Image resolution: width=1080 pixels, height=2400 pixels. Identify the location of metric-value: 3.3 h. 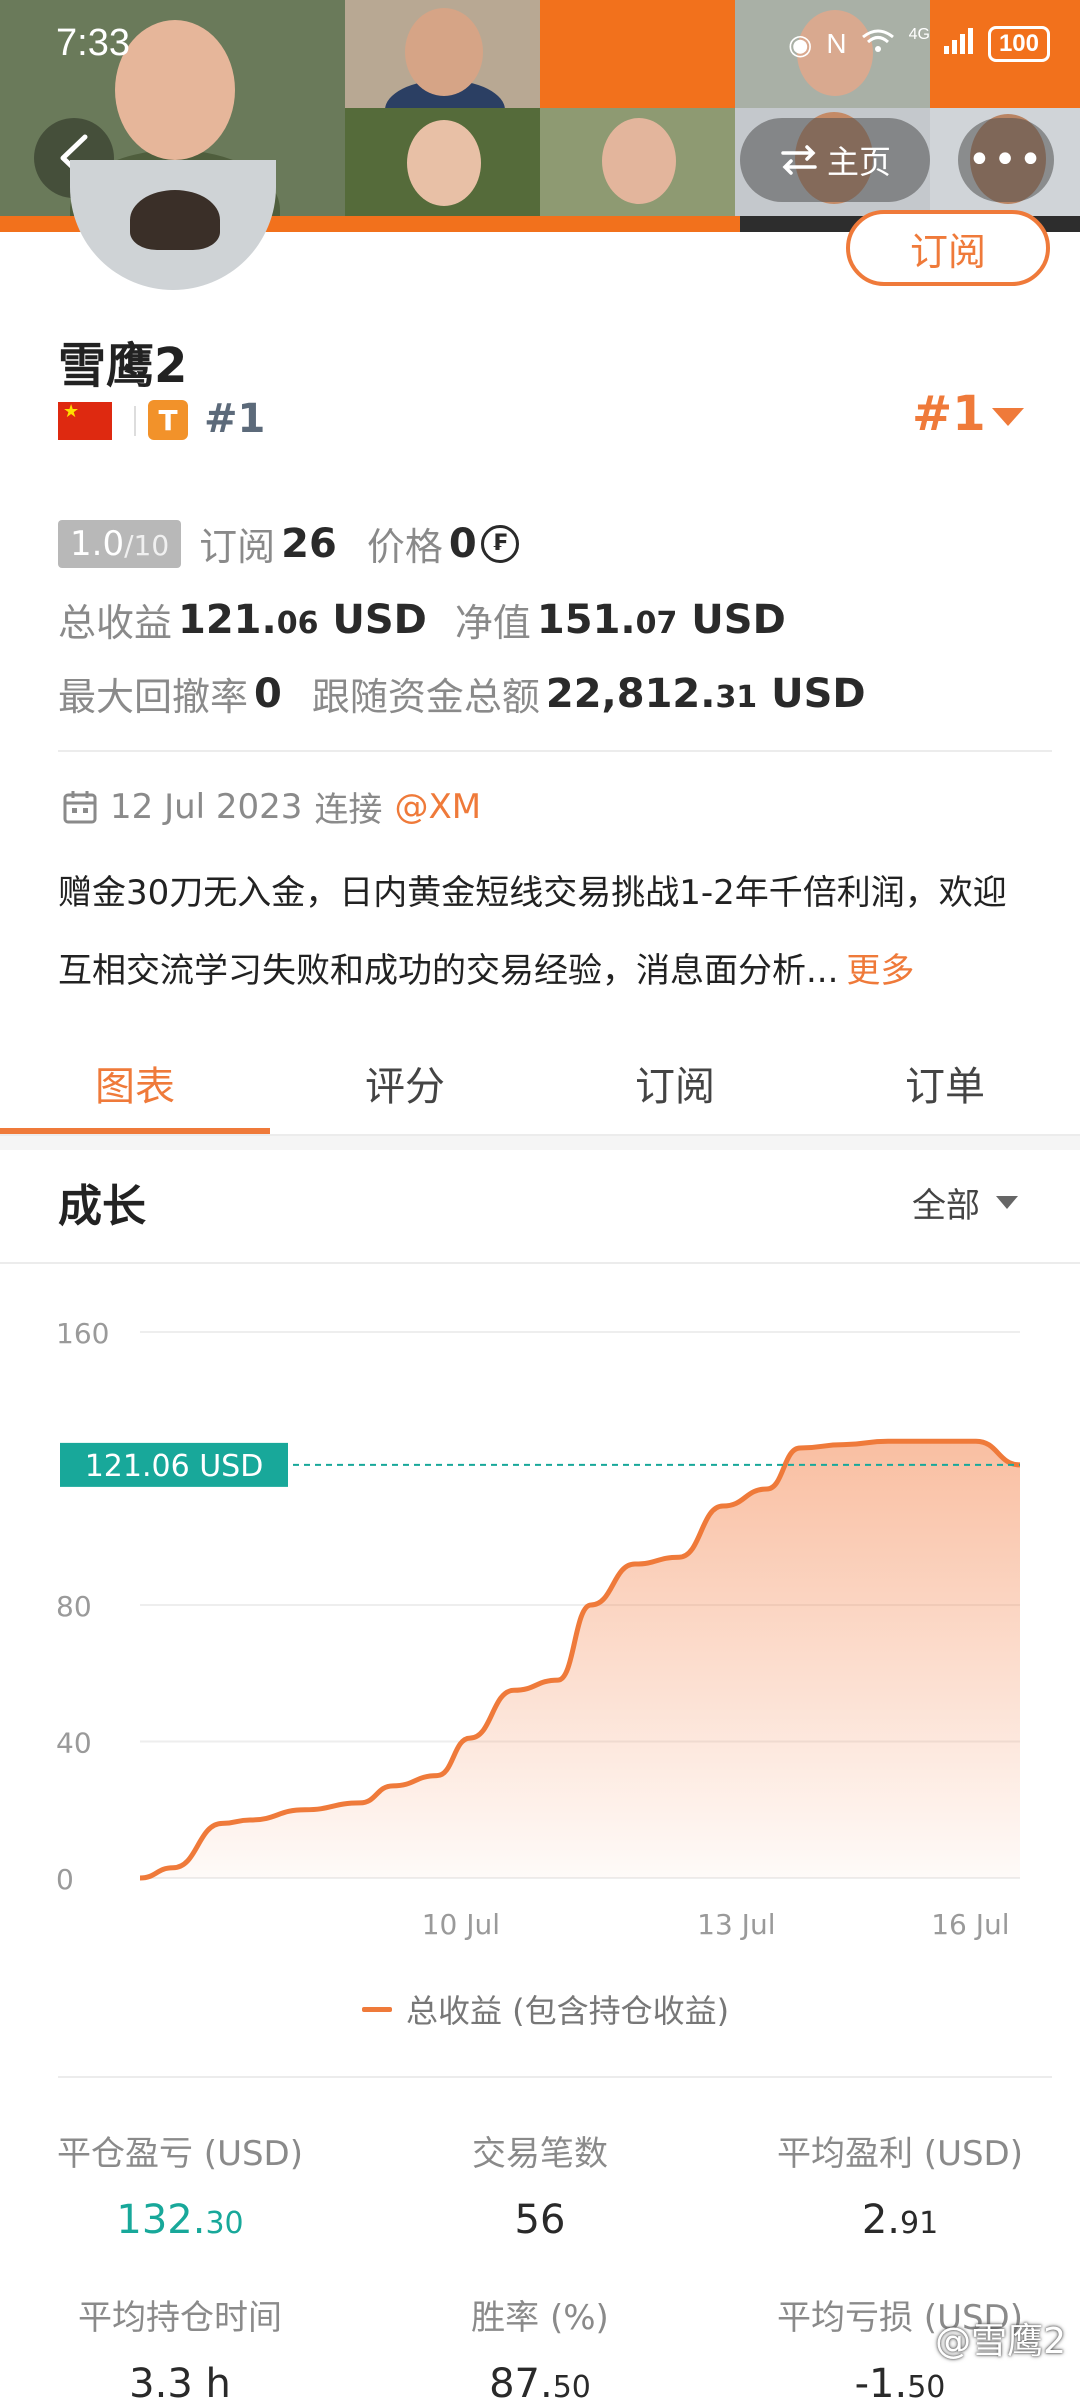
(180, 2380).